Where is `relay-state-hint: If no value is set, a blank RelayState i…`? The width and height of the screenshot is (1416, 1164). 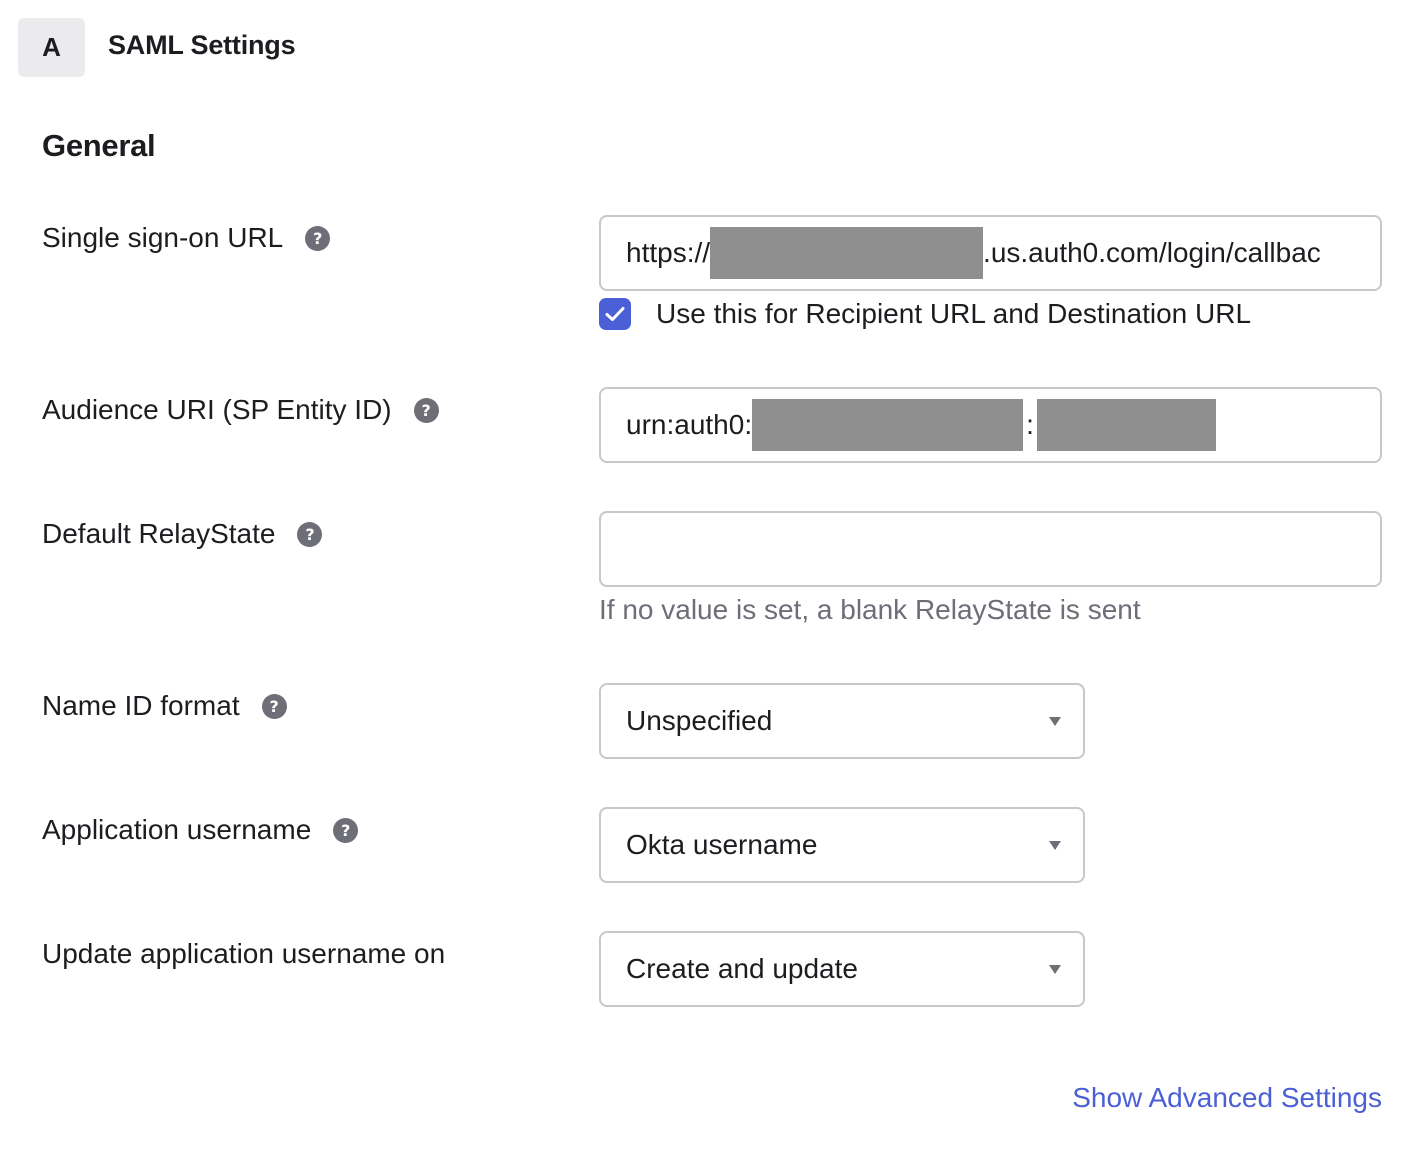
relay-state-hint: If no value is set, a blank RelayState i… is located at coordinates (870, 609).